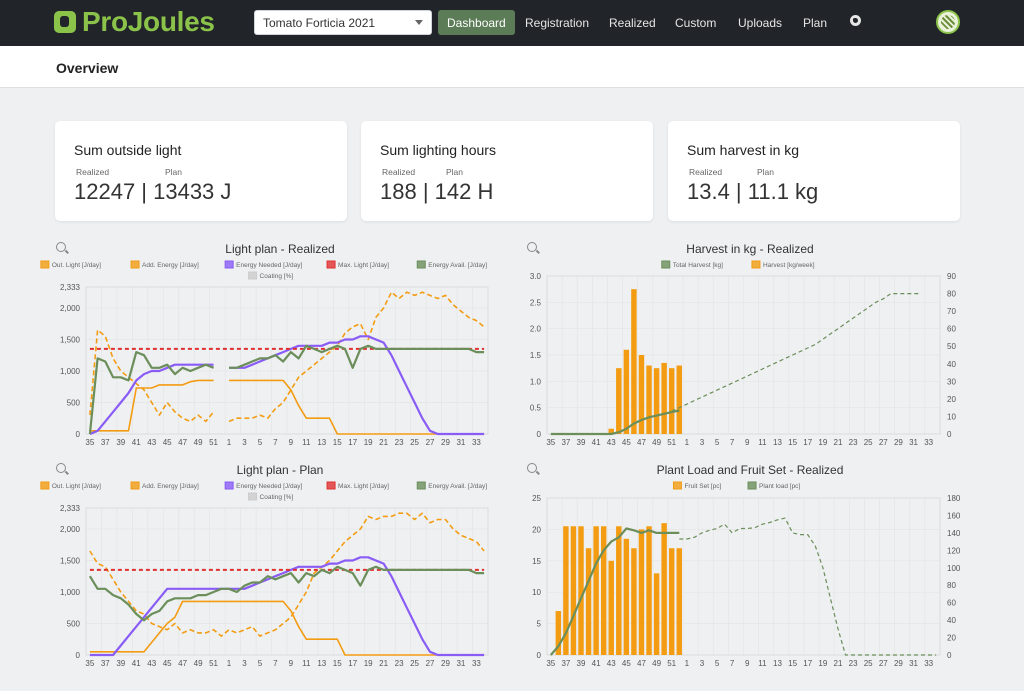 This screenshot has height=691, width=1024. I want to click on y2-tick-label: 140, so click(954, 533).